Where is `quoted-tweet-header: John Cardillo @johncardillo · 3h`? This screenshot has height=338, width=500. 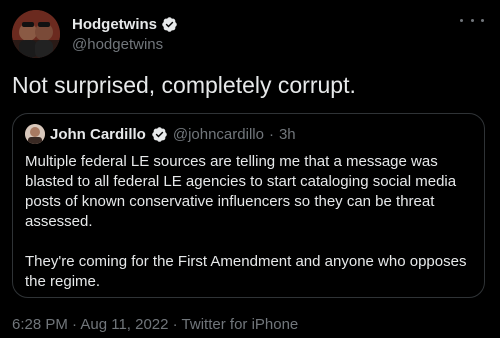 quoted-tweet-header: John Cardillo @johncardillo · 3h is located at coordinates (248, 134).